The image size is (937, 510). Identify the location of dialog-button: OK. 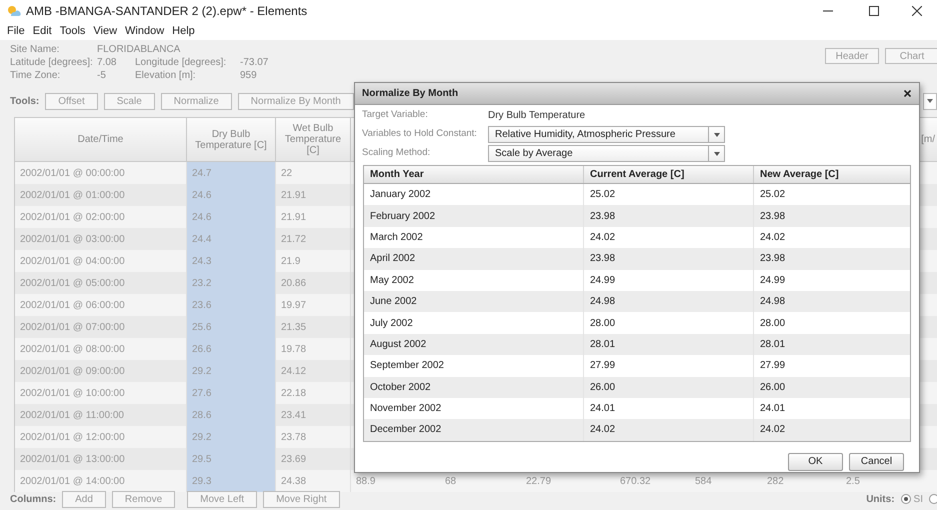
(815, 461).